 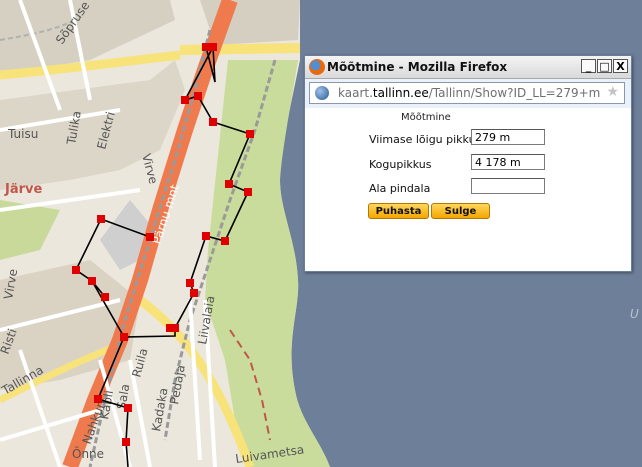 What do you see at coordinates (620, 66) in the screenshot?
I see `close-window-button: X` at bounding box center [620, 66].